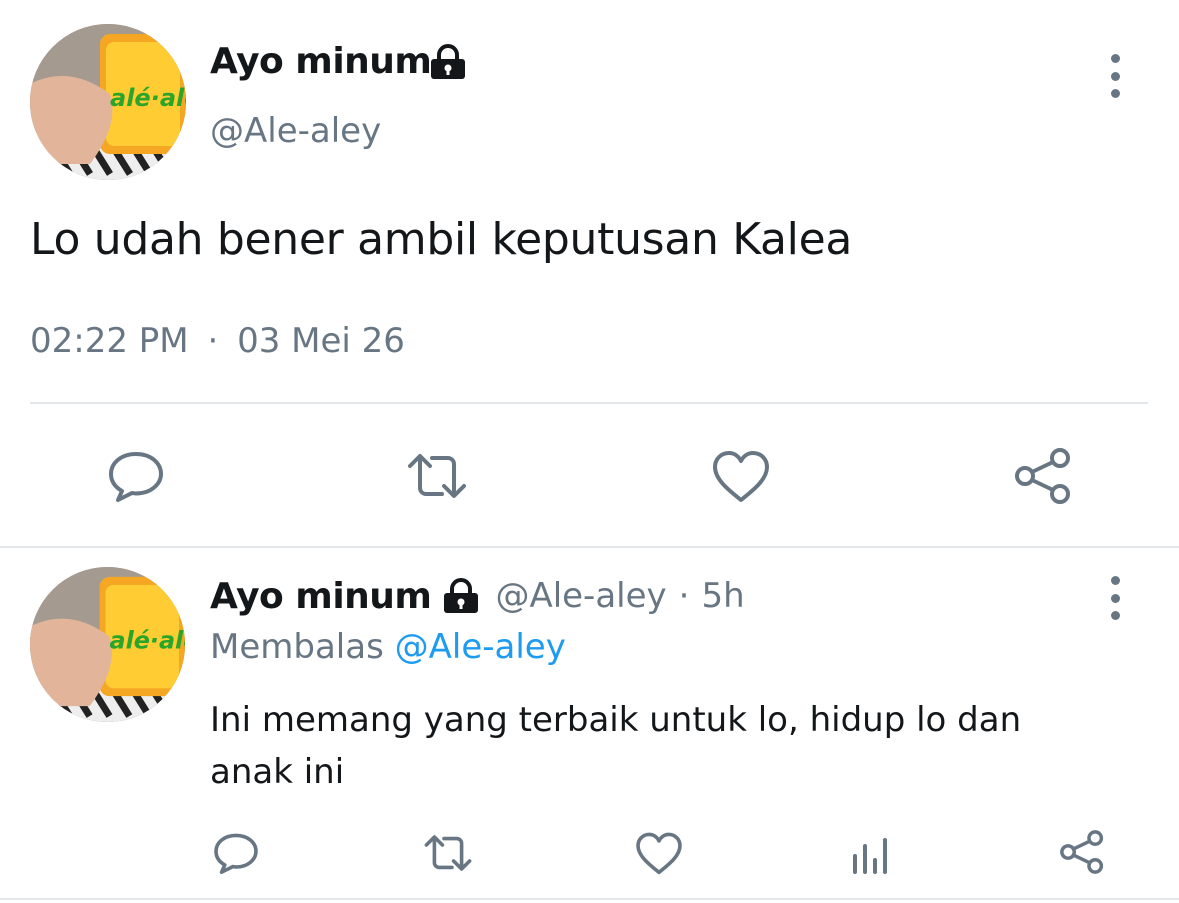 The image size is (1179, 903). I want to click on reply-more-icon, so click(1115, 598).